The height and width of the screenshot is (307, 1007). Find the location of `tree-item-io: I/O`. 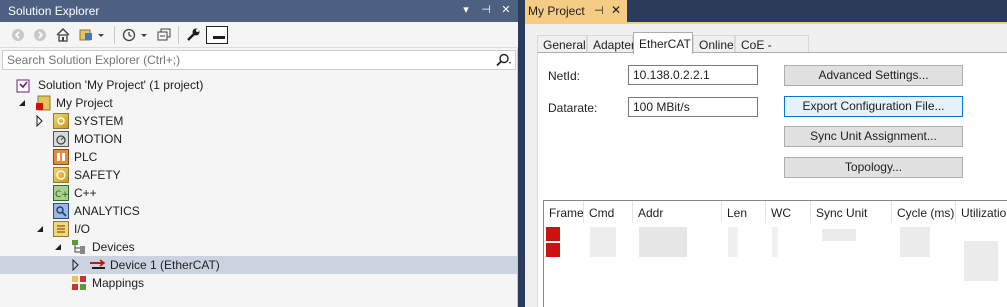

tree-item-io: I/O is located at coordinates (258, 229).